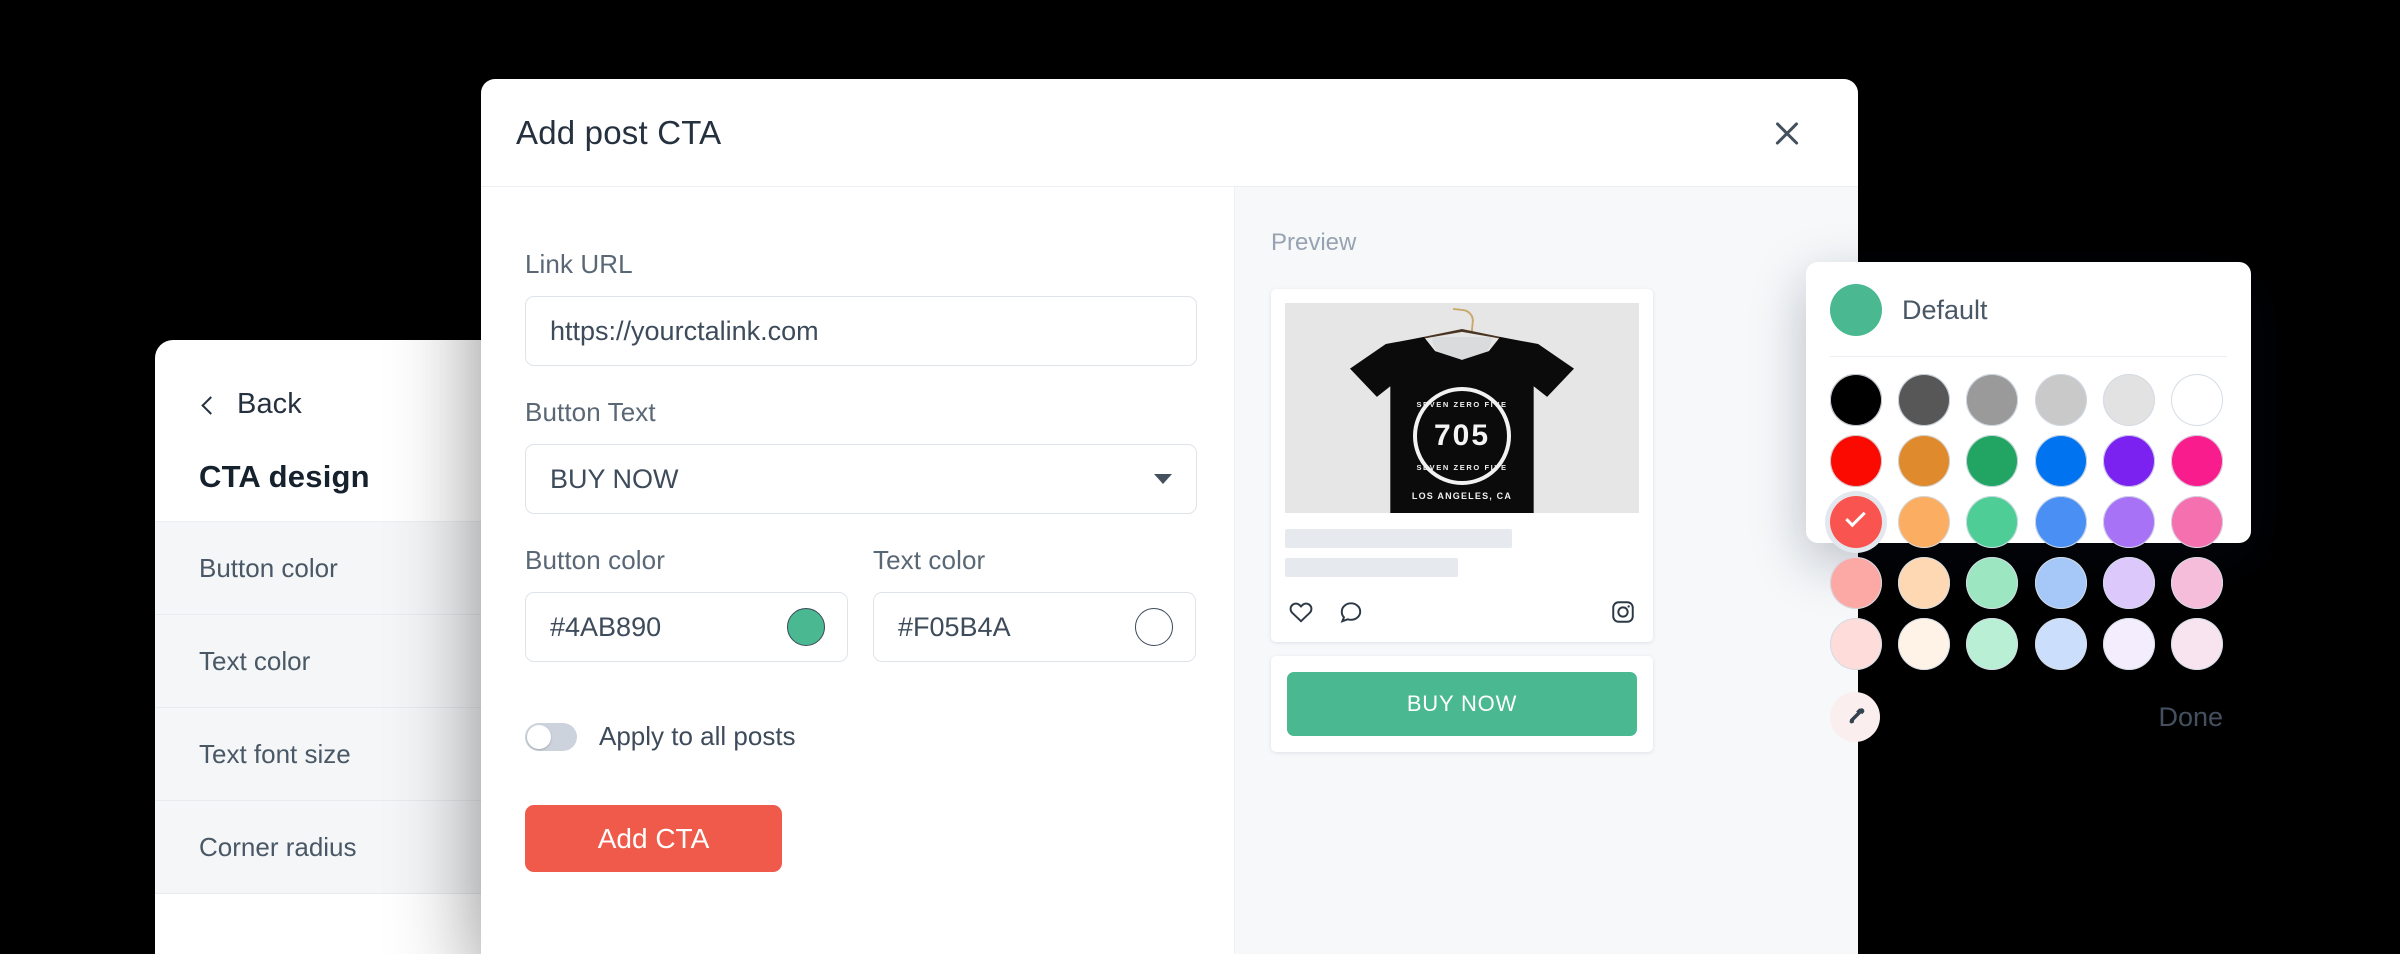 Image resolution: width=2400 pixels, height=954 pixels. I want to click on button-text-field: Button Text BUY NOW, so click(879, 455).